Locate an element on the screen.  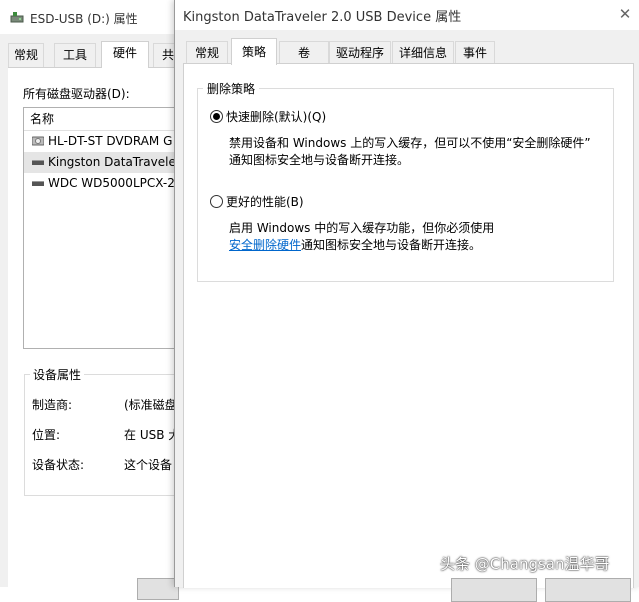
all-drives-label: 所有磁盘驱动器(D): is located at coordinates (76, 94).